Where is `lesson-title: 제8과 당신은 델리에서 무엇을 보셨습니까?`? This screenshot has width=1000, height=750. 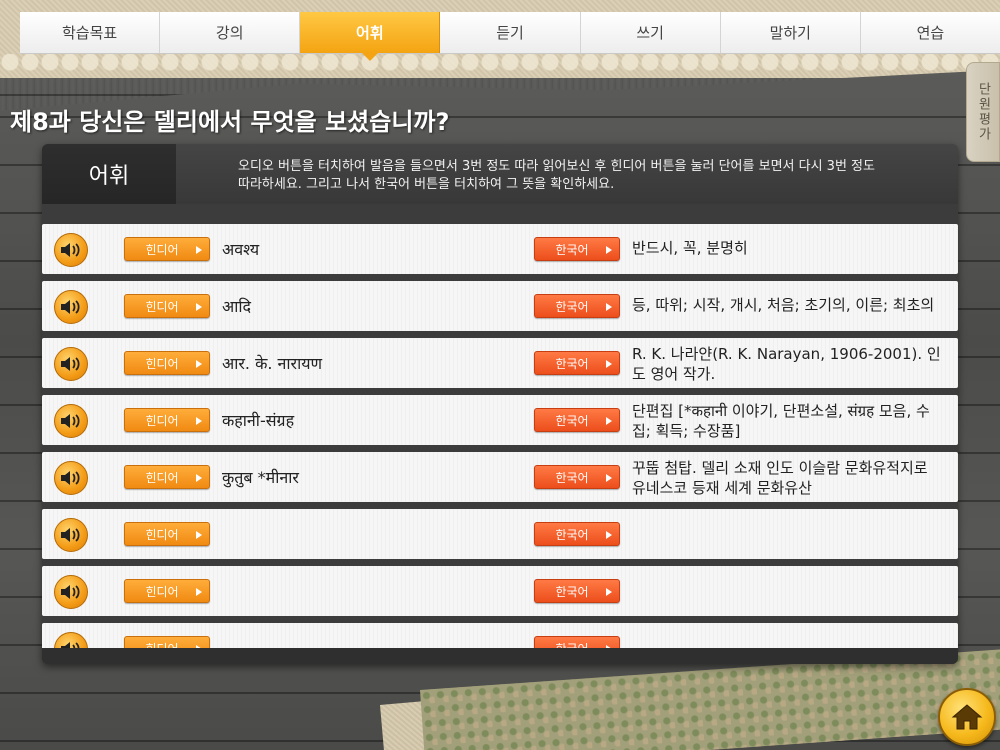 lesson-title: 제8과 당신은 델리에서 무엇을 보셨습니까? is located at coordinates (230, 122).